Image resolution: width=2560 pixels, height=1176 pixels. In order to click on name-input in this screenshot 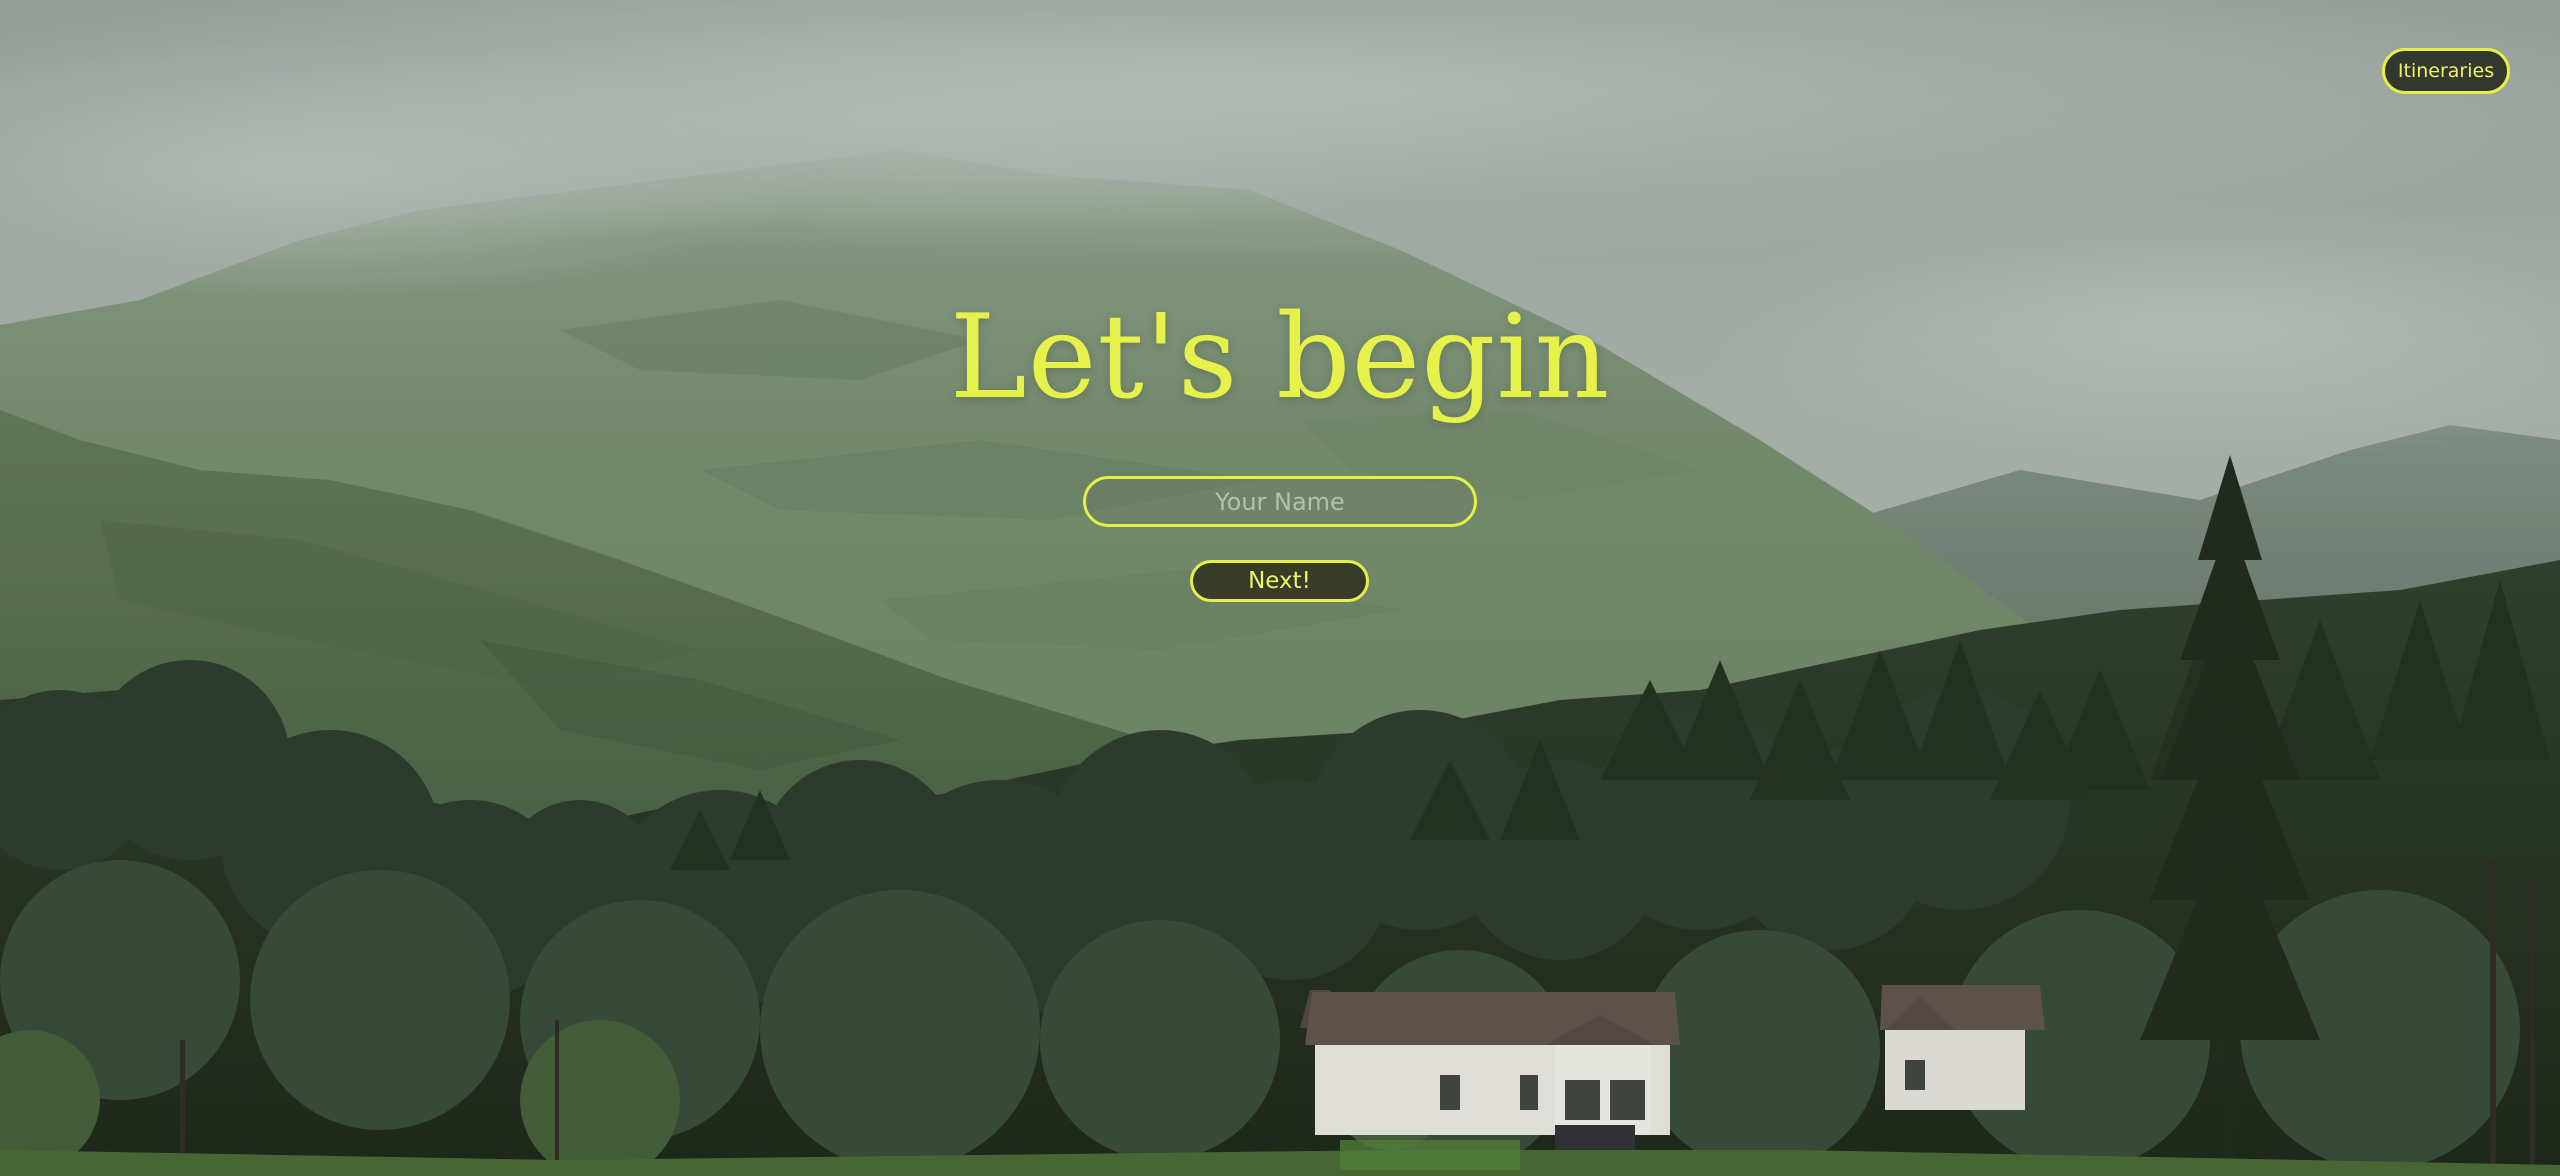, I will do `click(1280, 501)`.